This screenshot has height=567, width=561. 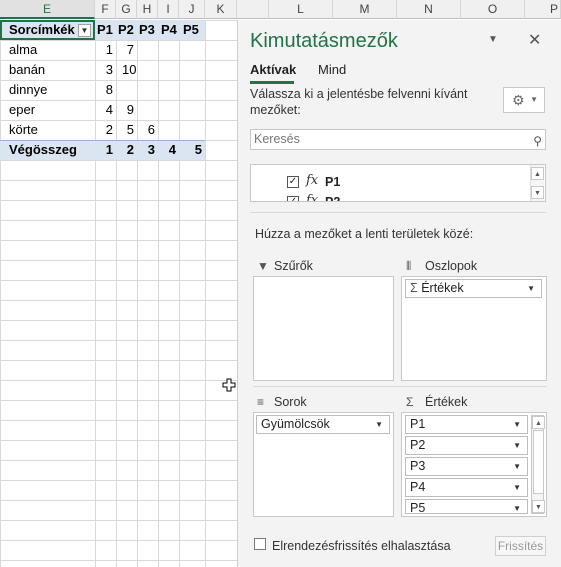 I want to click on close-icon: ✕, so click(x=534, y=40).